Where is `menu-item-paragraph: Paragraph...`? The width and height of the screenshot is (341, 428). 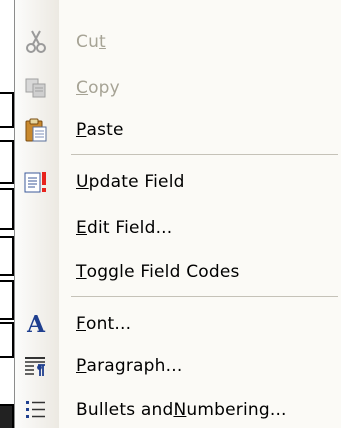 menu-item-paragraph: Paragraph... is located at coordinates (178, 366).